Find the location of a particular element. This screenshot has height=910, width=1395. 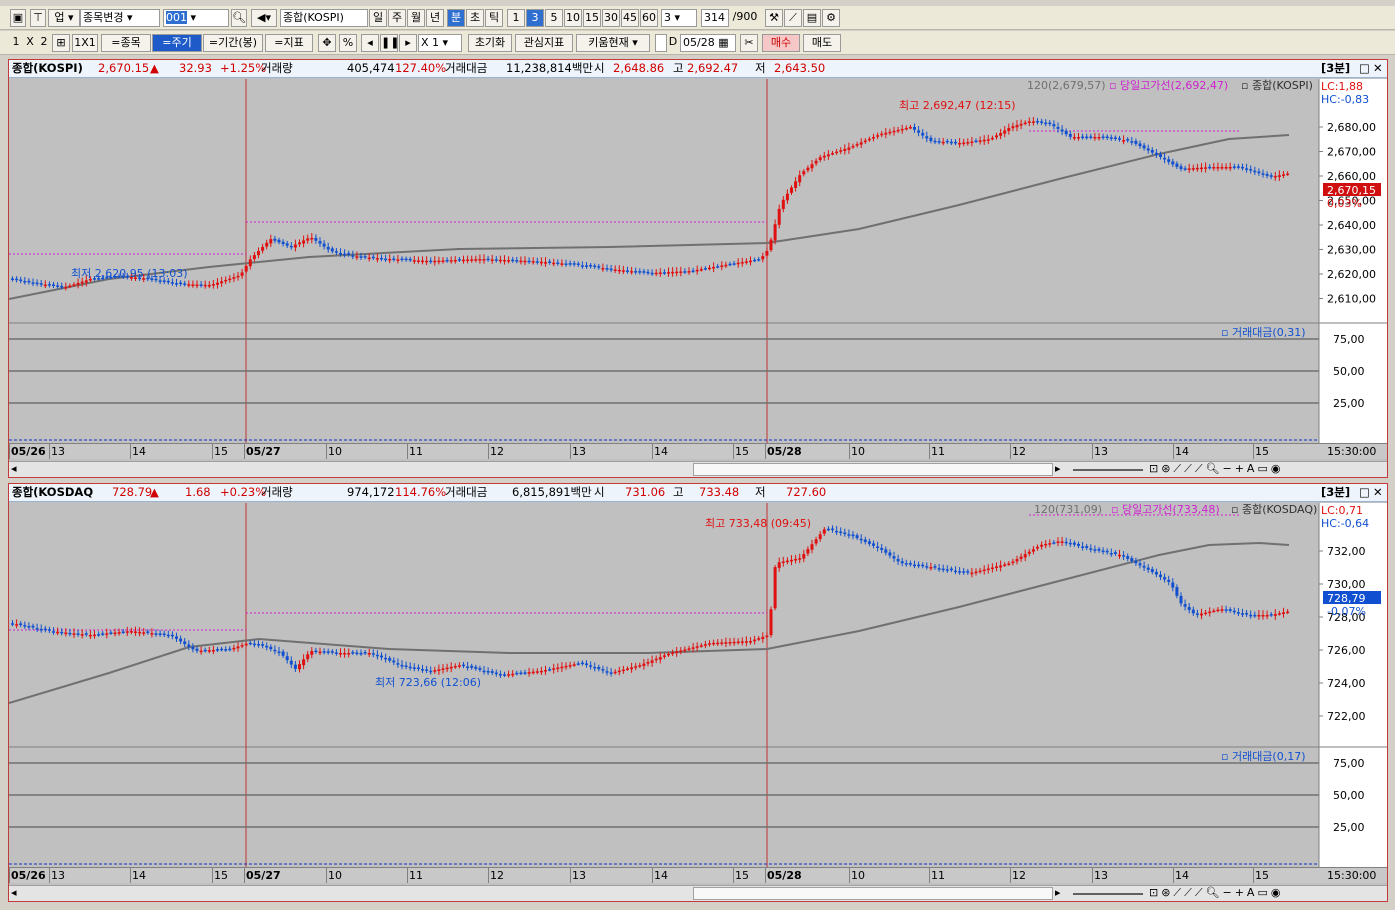

reset-button: 초기화 is located at coordinates (490, 43).